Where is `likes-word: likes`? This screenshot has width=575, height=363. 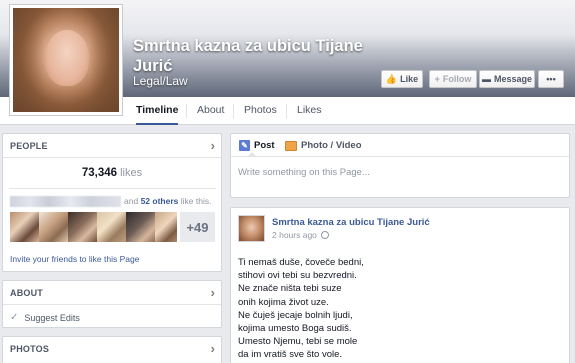
likes-word: likes is located at coordinates (131, 173).